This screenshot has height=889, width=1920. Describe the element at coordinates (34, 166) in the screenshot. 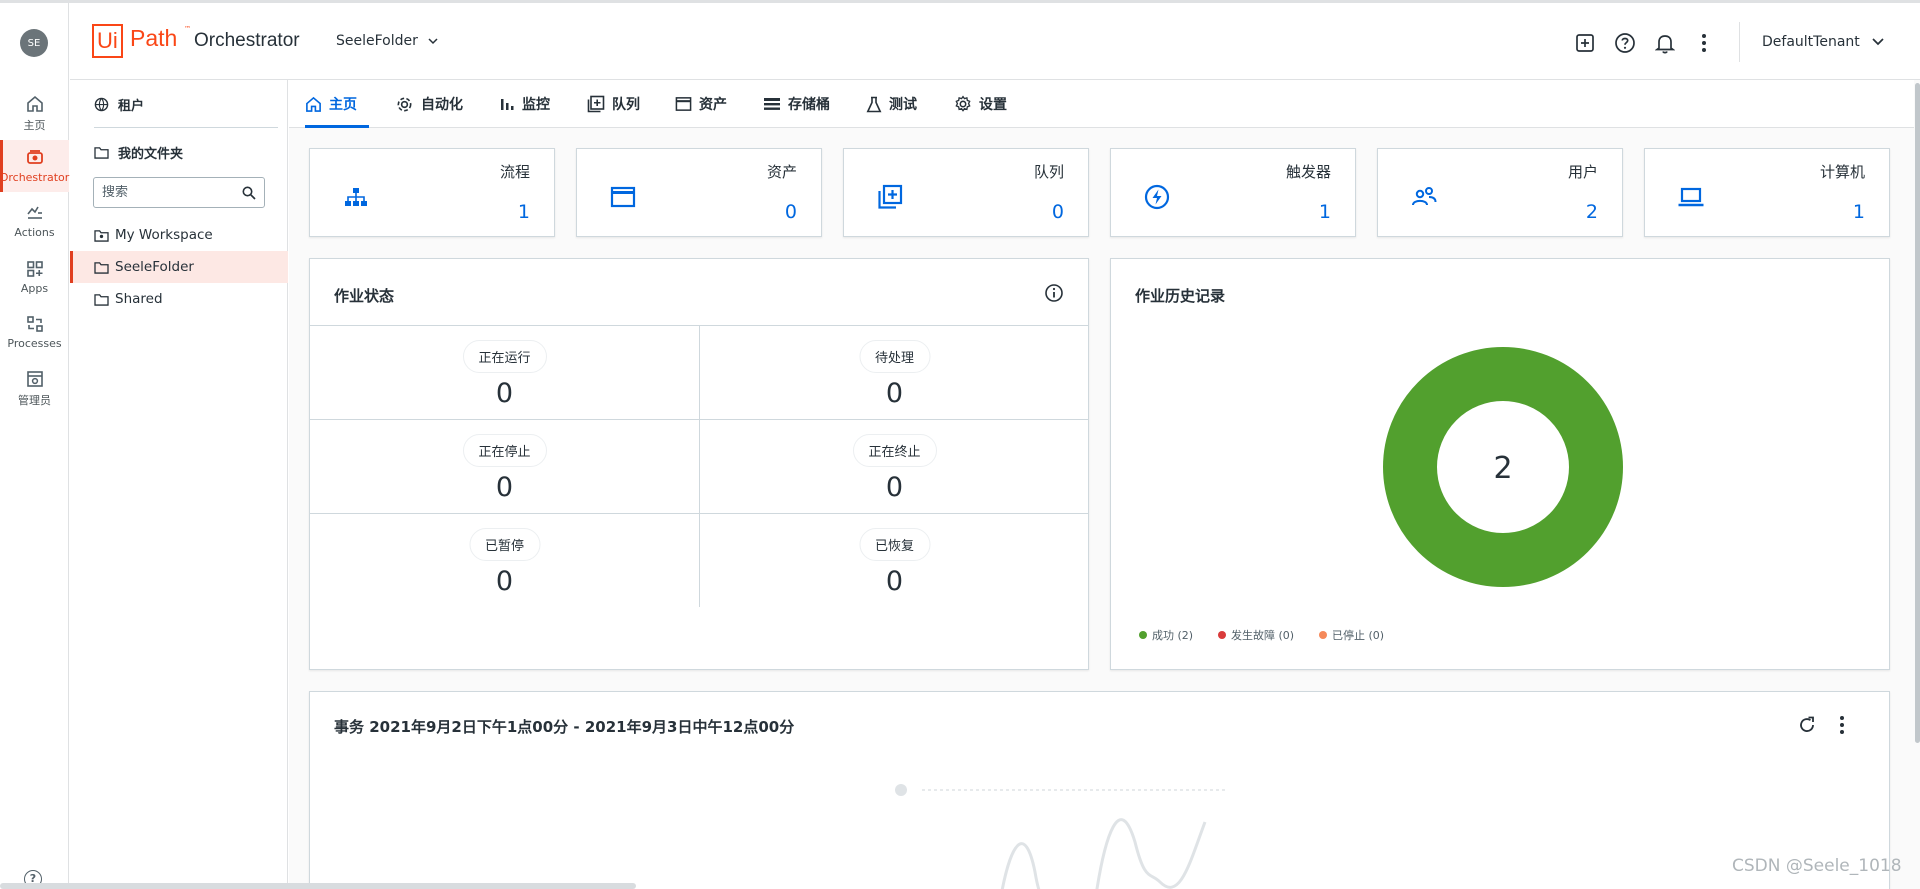

I see `rail-item-orchestrator: Orchestrator` at that location.